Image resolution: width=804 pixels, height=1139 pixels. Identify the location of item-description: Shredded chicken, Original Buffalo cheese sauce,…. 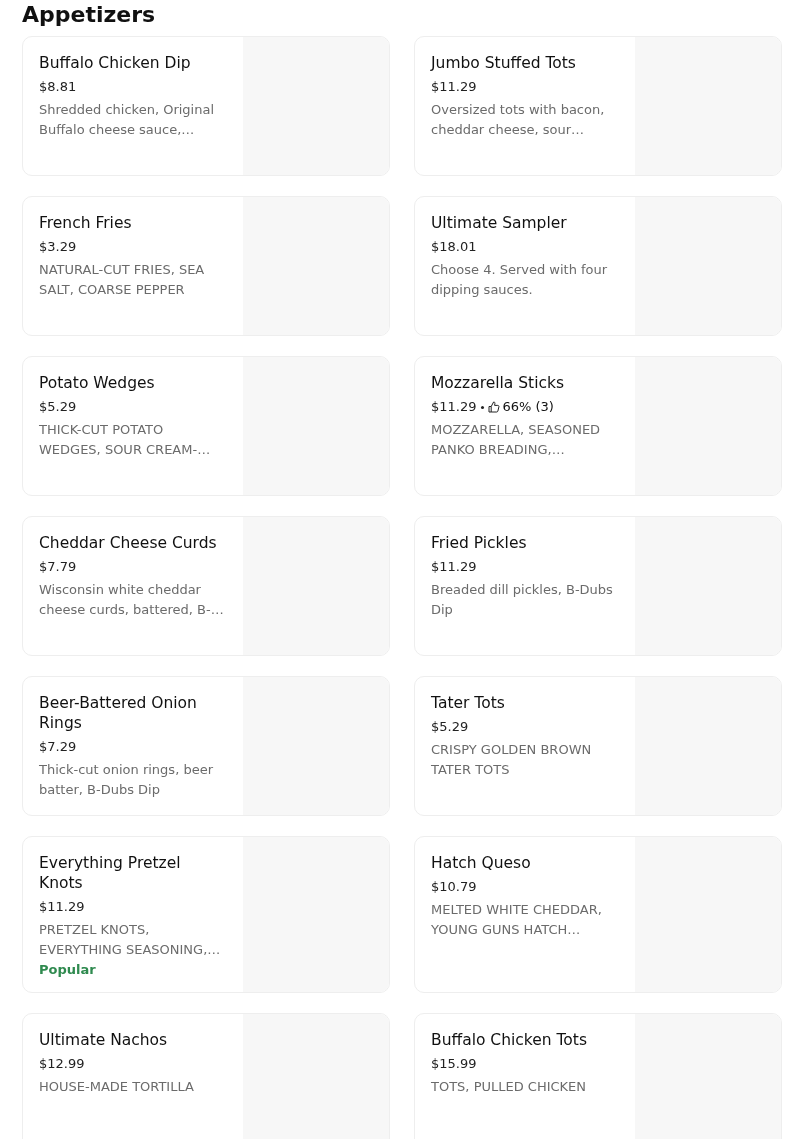
(127, 120).